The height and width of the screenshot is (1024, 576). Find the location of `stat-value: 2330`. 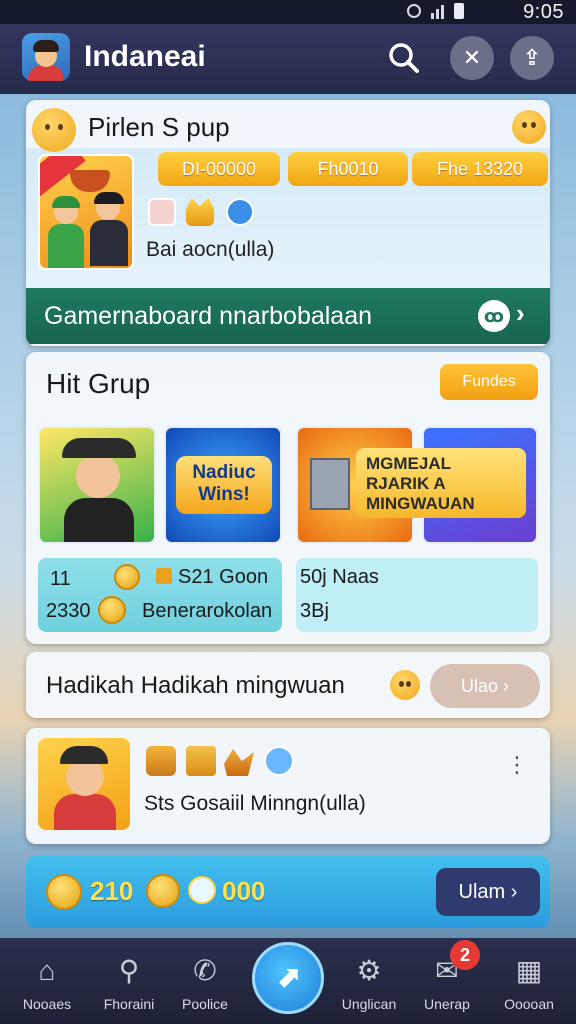

stat-value: 2330 is located at coordinates (68, 611).